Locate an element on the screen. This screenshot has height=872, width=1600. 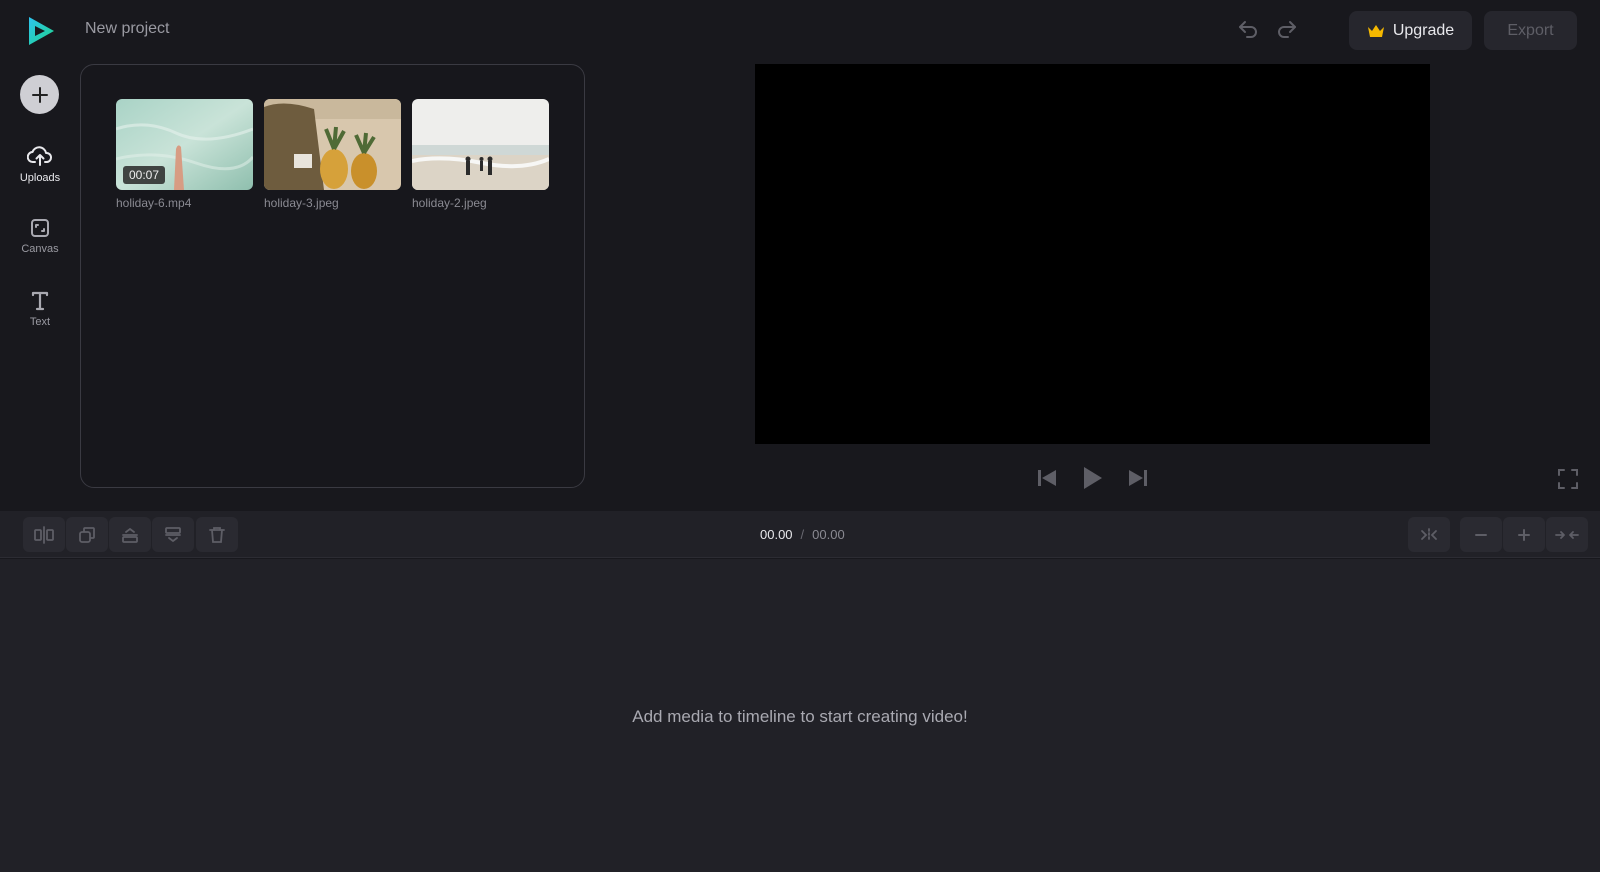
upgrade-button: Upgrade is located at coordinates (1410, 30).